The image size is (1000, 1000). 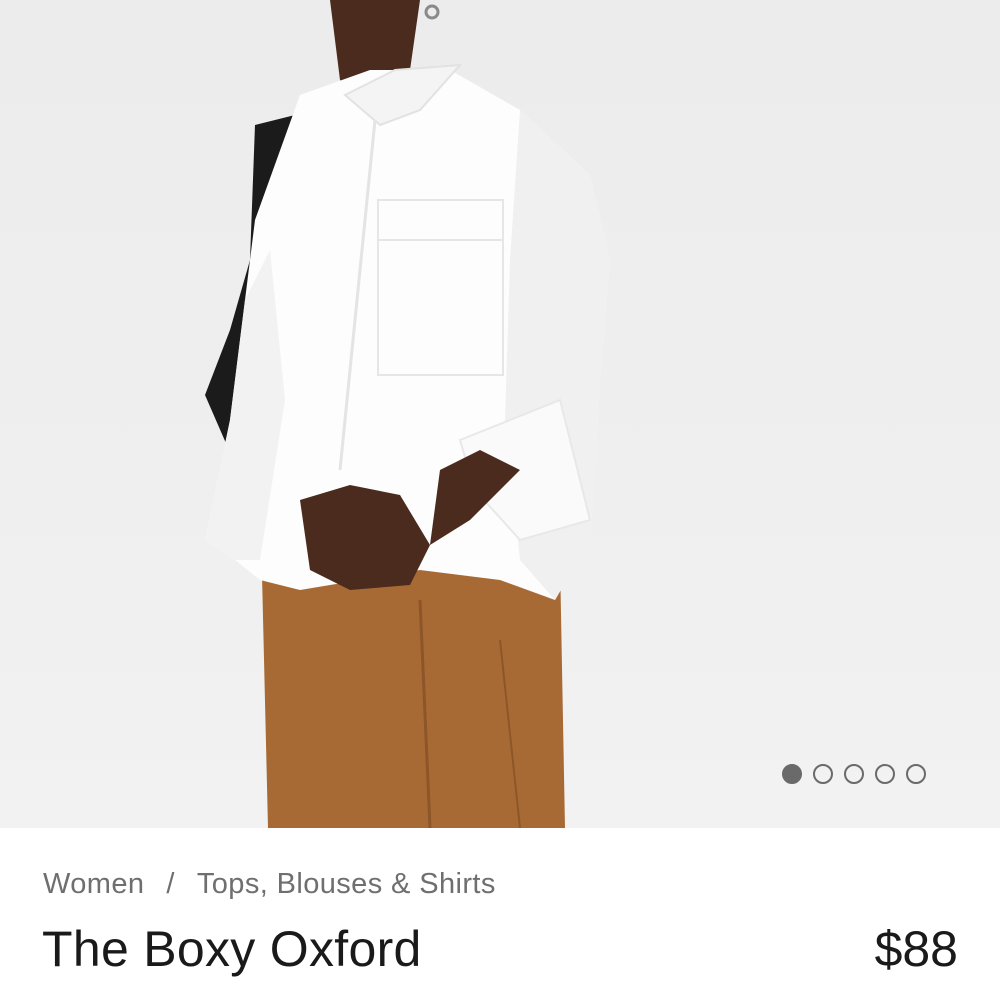 I want to click on breadcrumb-tops-link: Tops, Blouses & Shirts, so click(x=346, y=884).